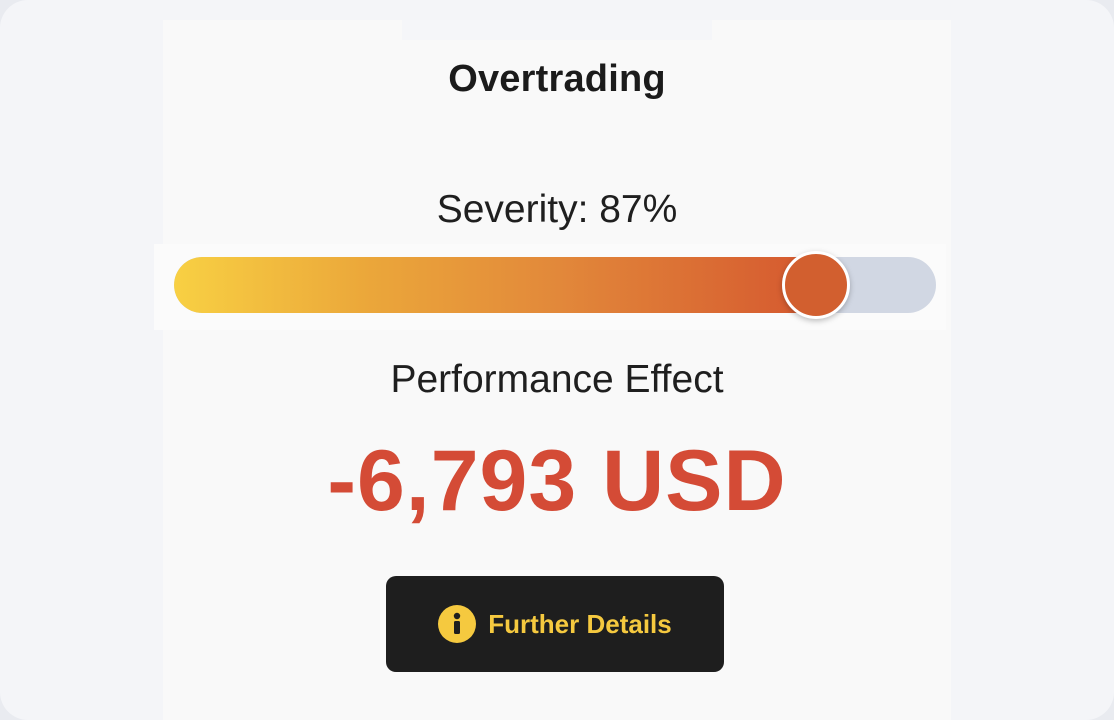  What do you see at coordinates (495, 285) in the screenshot?
I see `severity-slider-fill` at bounding box center [495, 285].